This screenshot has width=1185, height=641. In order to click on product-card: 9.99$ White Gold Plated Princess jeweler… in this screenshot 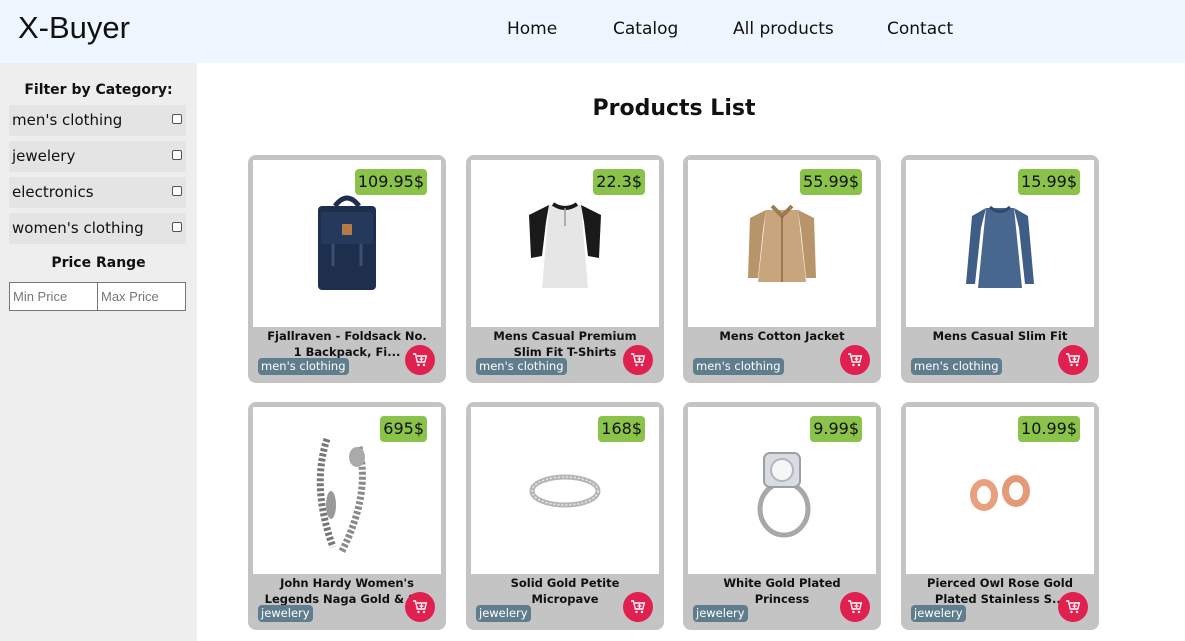, I will do `click(782, 516)`.